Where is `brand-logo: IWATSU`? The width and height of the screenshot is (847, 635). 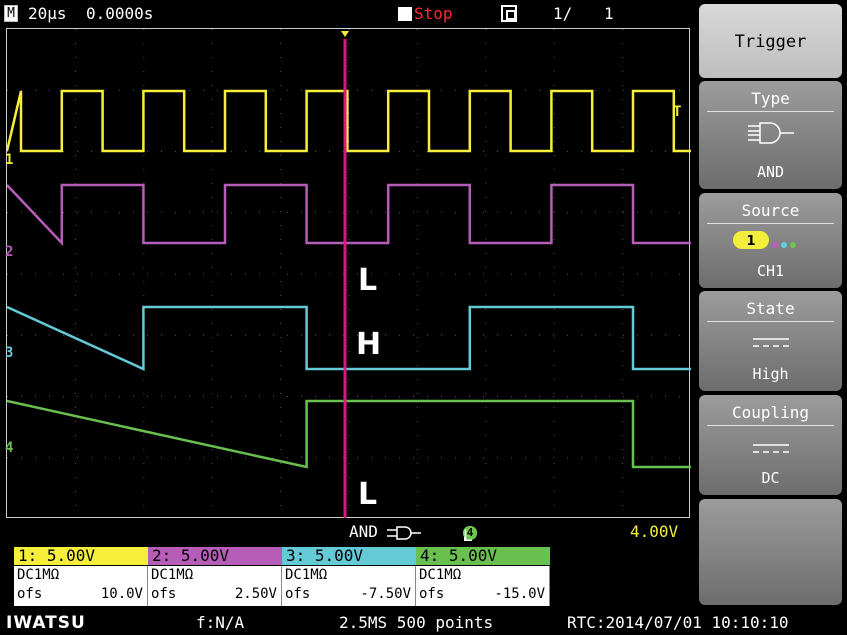
brand-logo: IWATSU is located at coordinates (46, 623).